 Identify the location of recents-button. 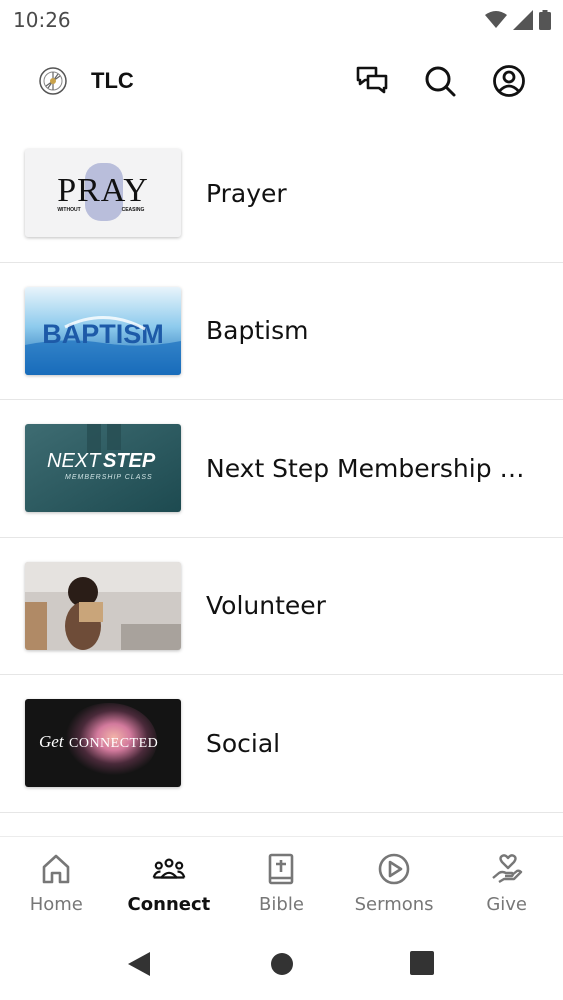
(422, 963).